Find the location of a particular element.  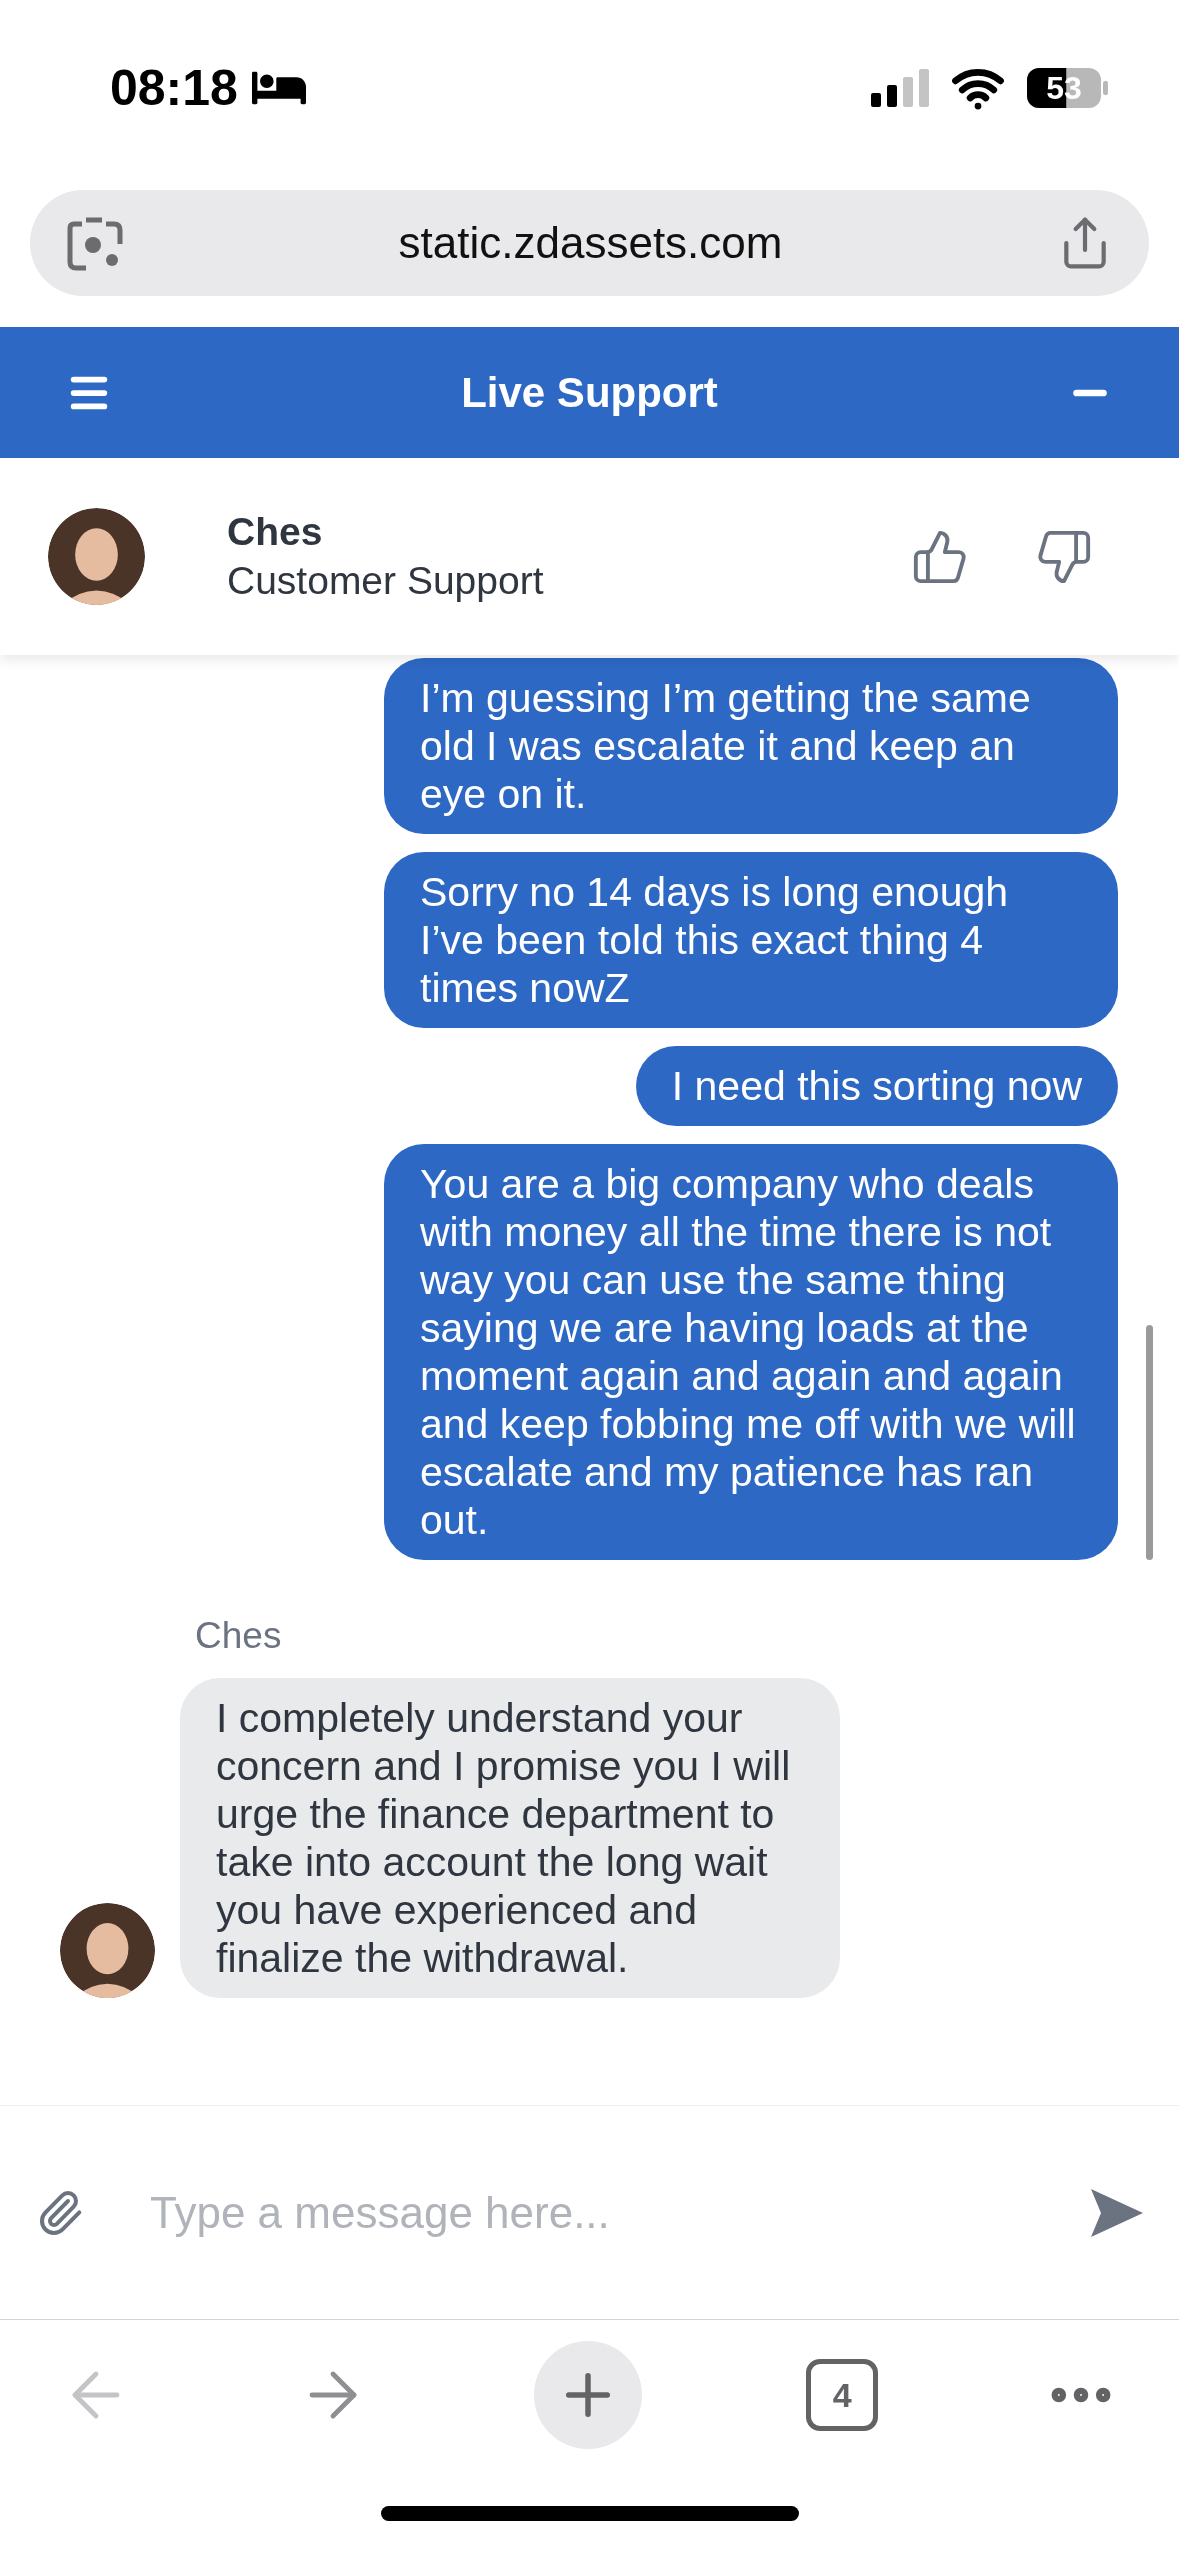

scrollbar is located at coordinates (1149, 1442).